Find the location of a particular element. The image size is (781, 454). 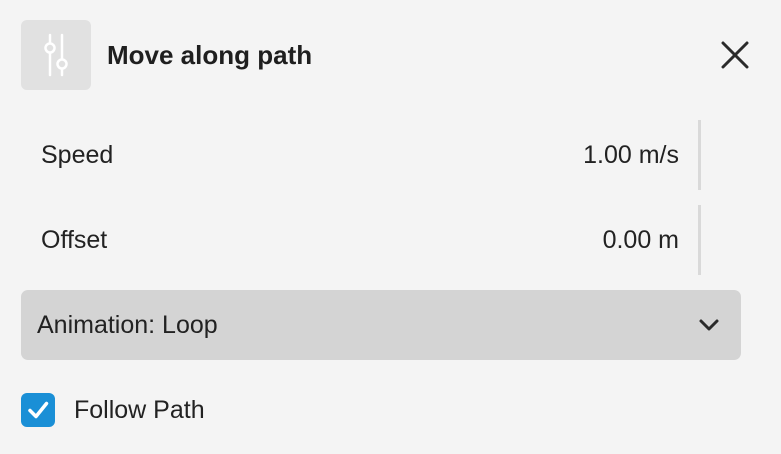

close-button is located at coordinates (735, 55).